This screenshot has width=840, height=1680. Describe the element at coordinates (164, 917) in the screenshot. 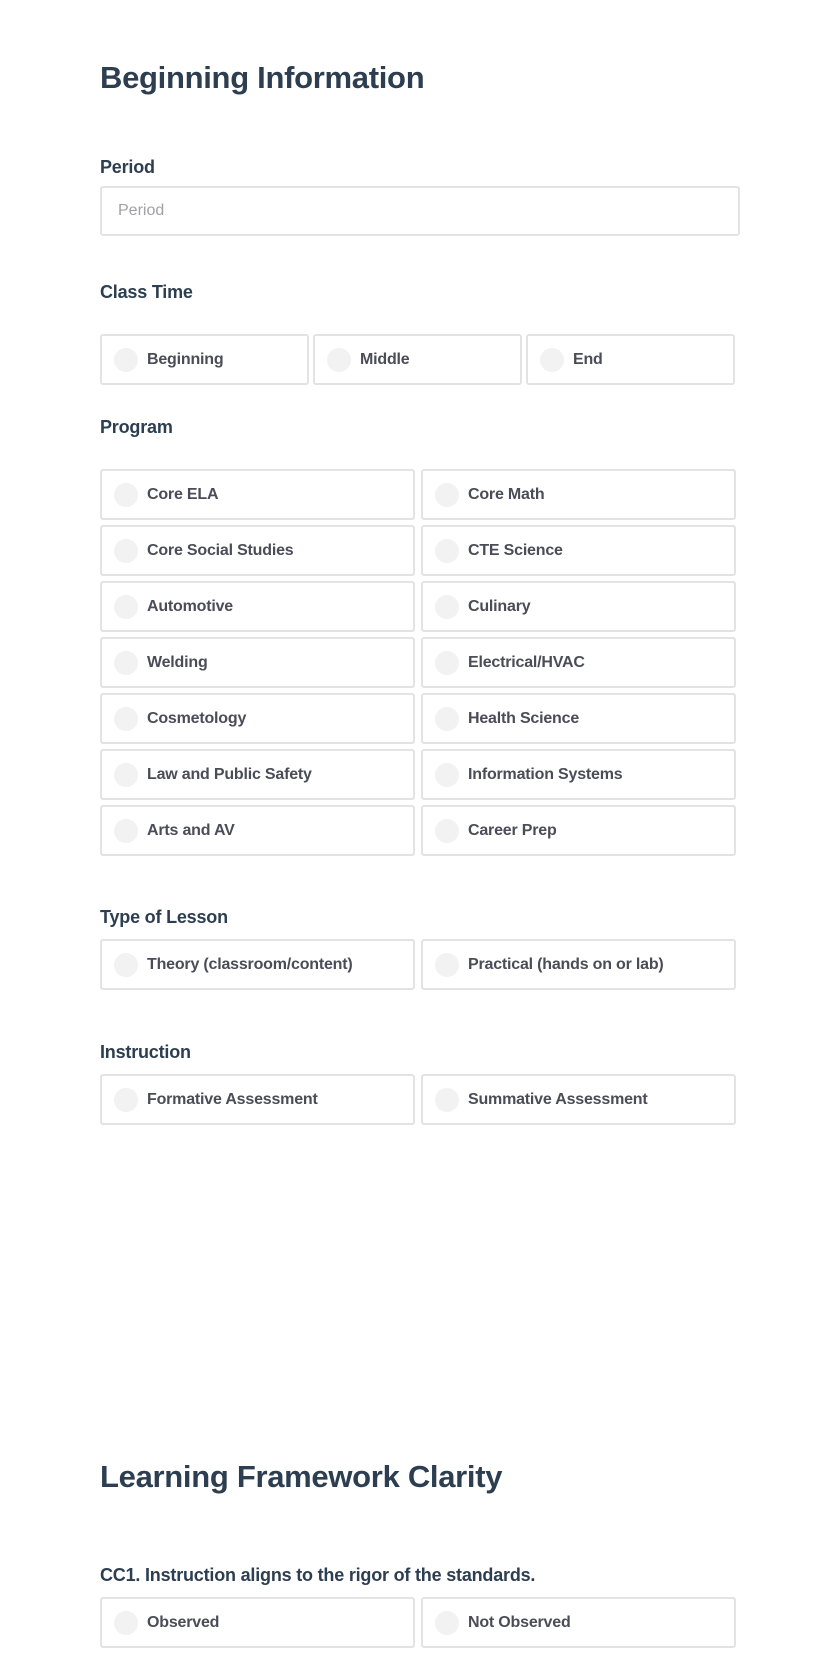

I see `type-of-lesson-label: Type of Lesson` at that location.